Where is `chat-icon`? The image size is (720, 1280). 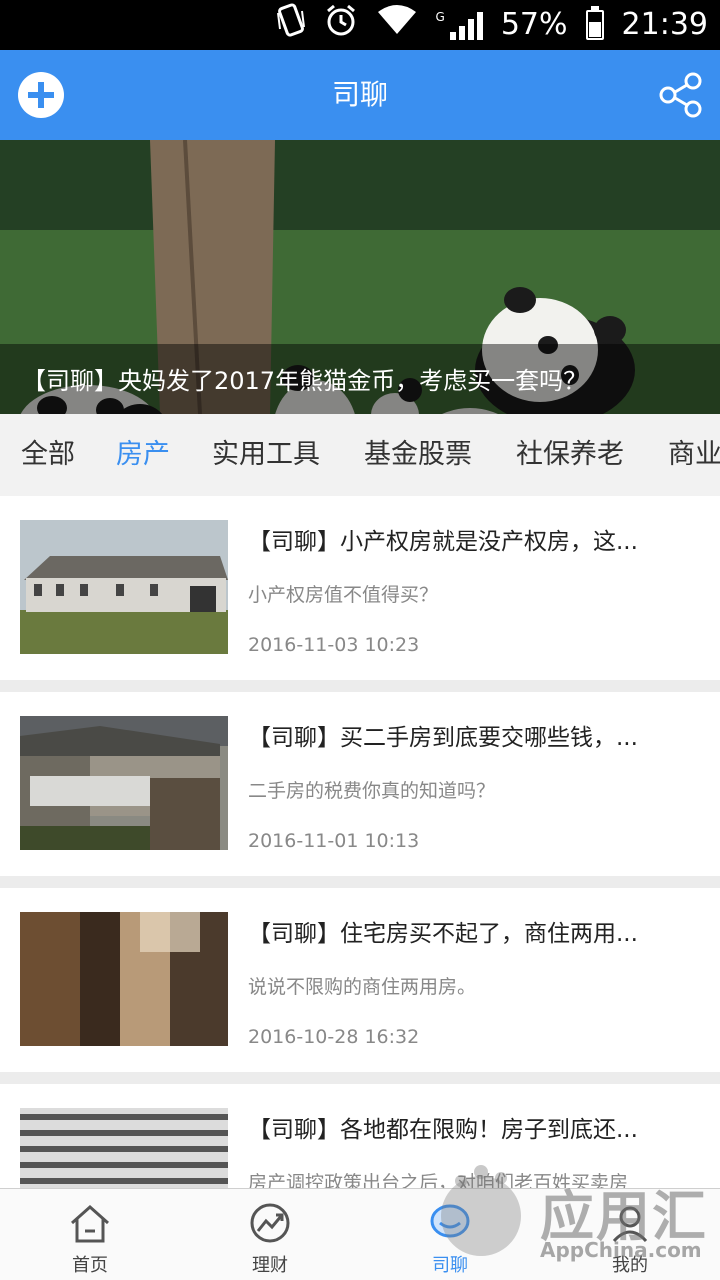 chat-icon is located at coordinates (450, 1221).